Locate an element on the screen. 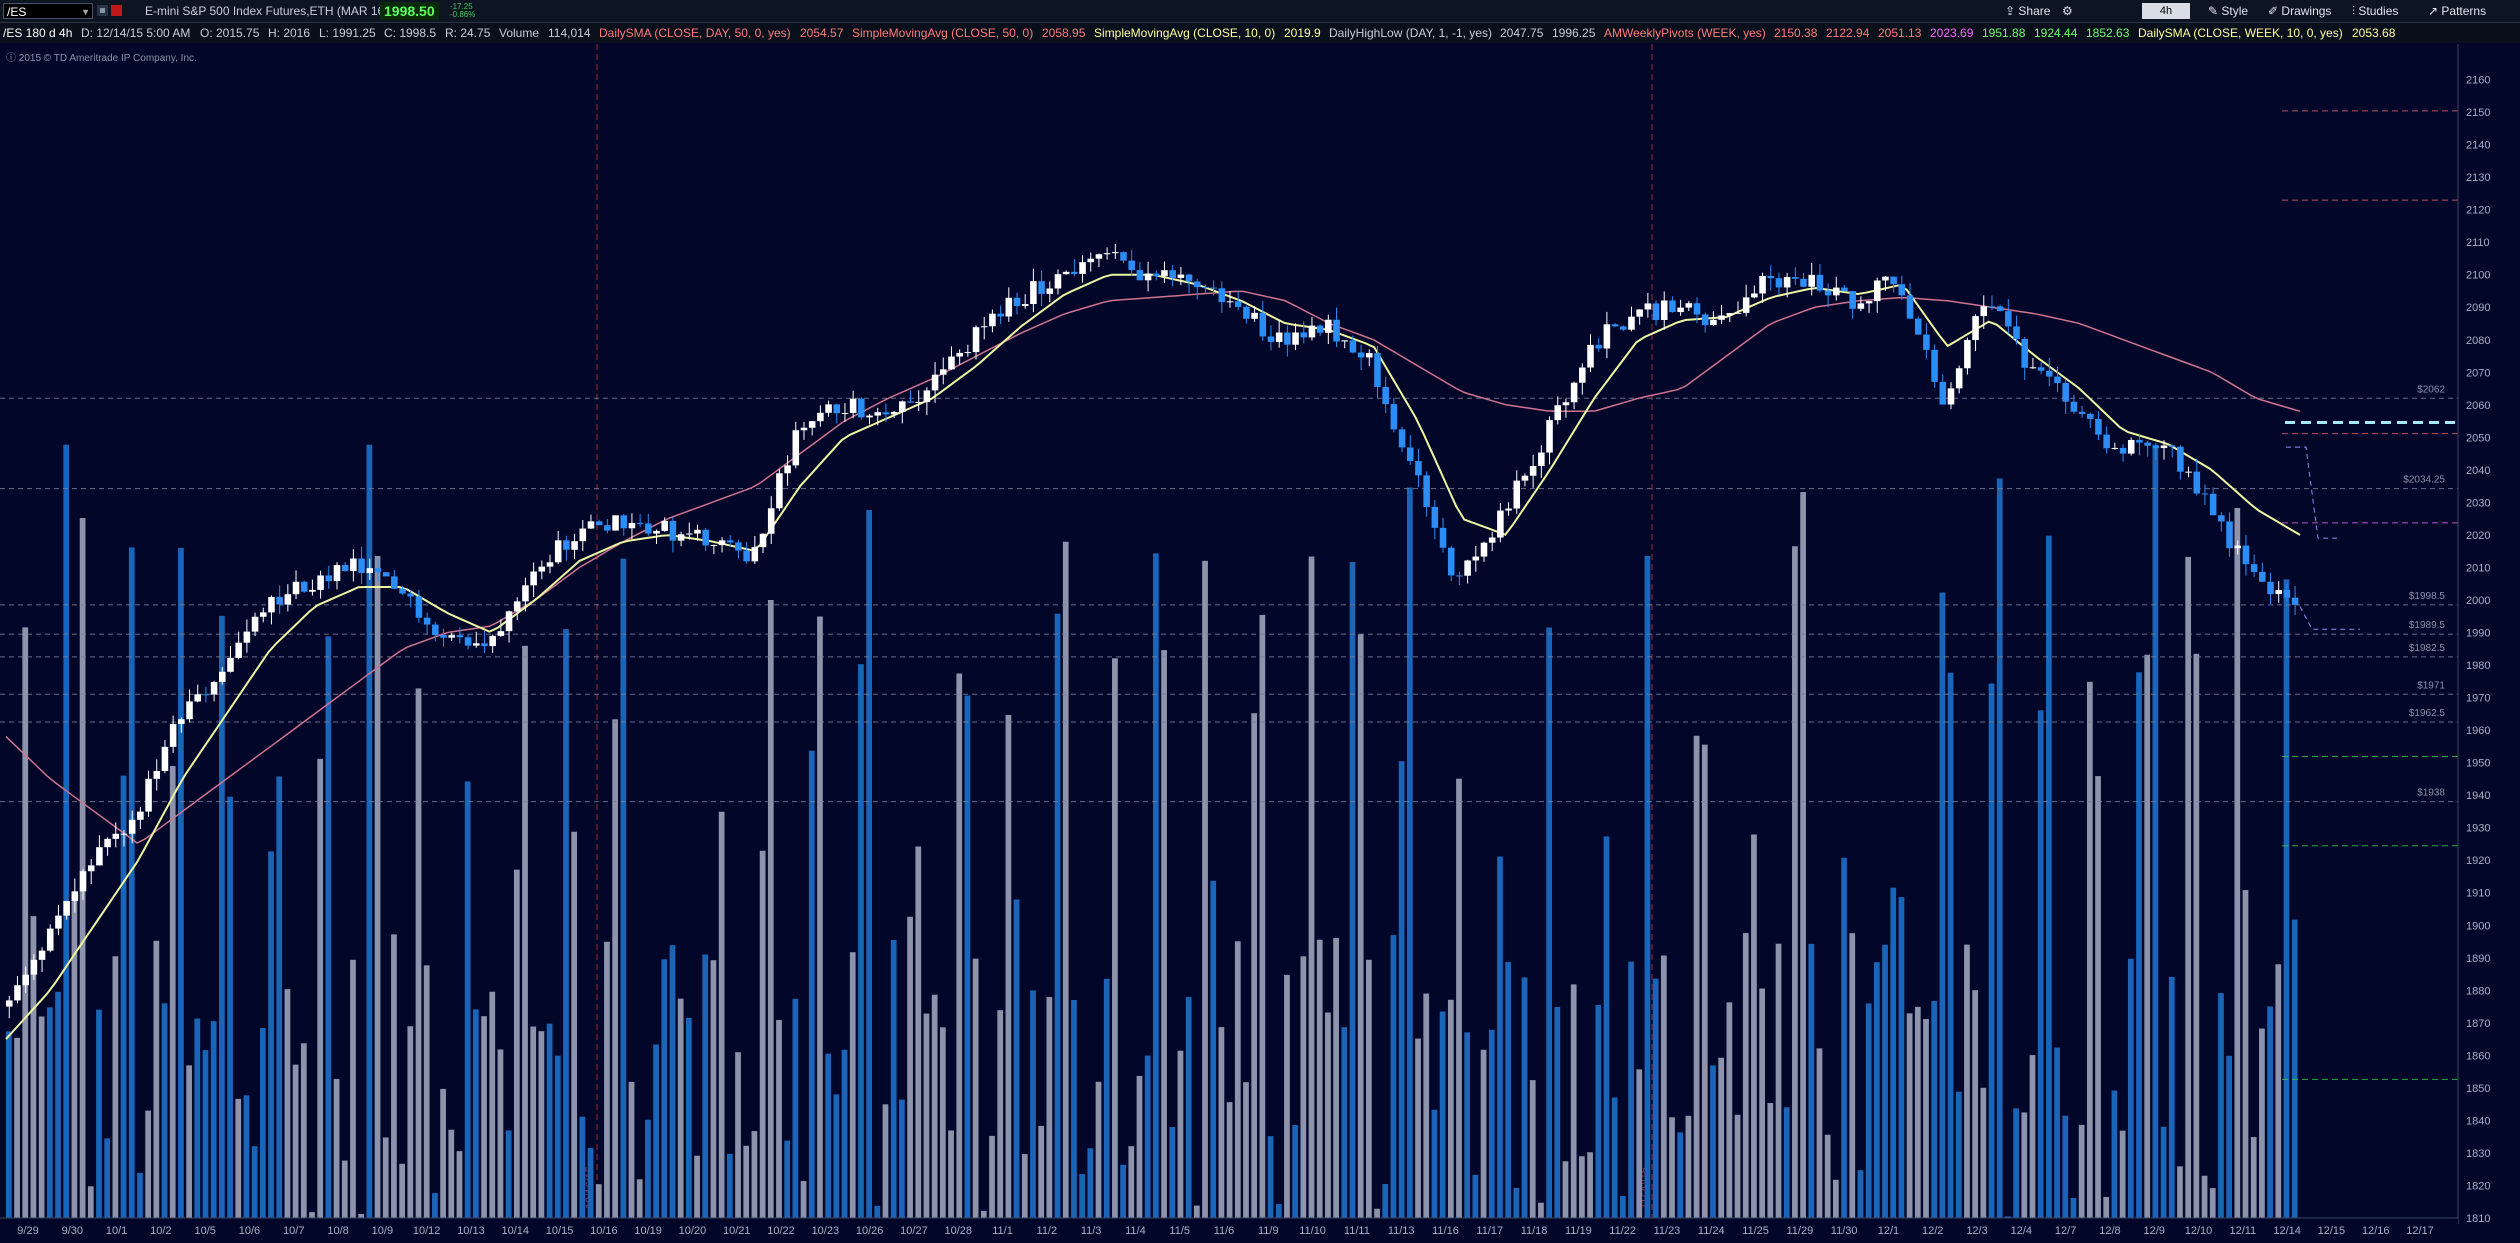  price-tick-label: 1850 is located at coordinates (2478, 1089).